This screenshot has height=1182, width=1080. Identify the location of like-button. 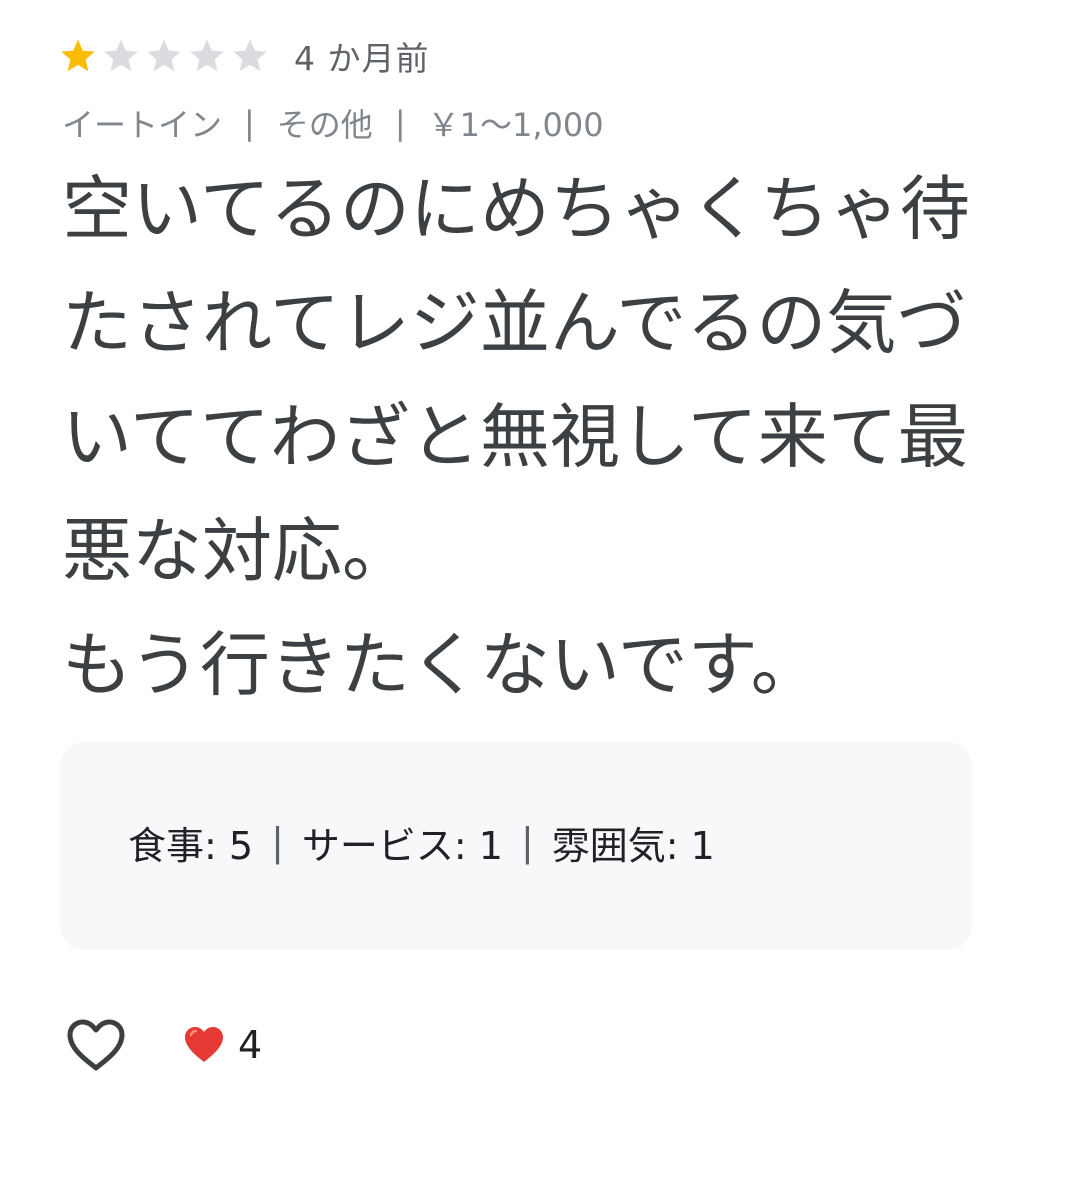
(96, 1045).